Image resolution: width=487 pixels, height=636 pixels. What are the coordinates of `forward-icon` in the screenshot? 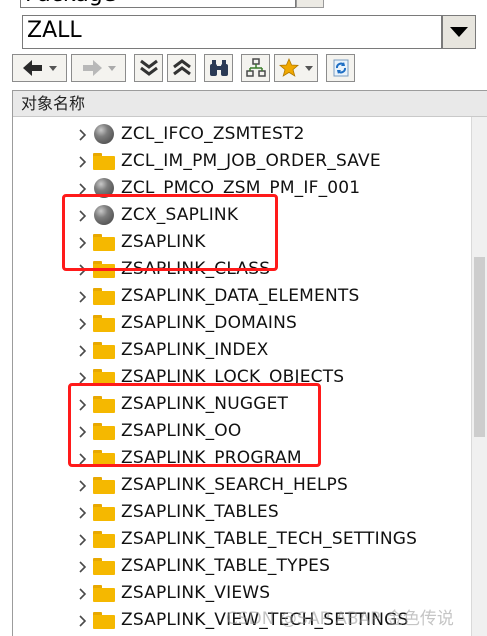 It's located at (92, 68).